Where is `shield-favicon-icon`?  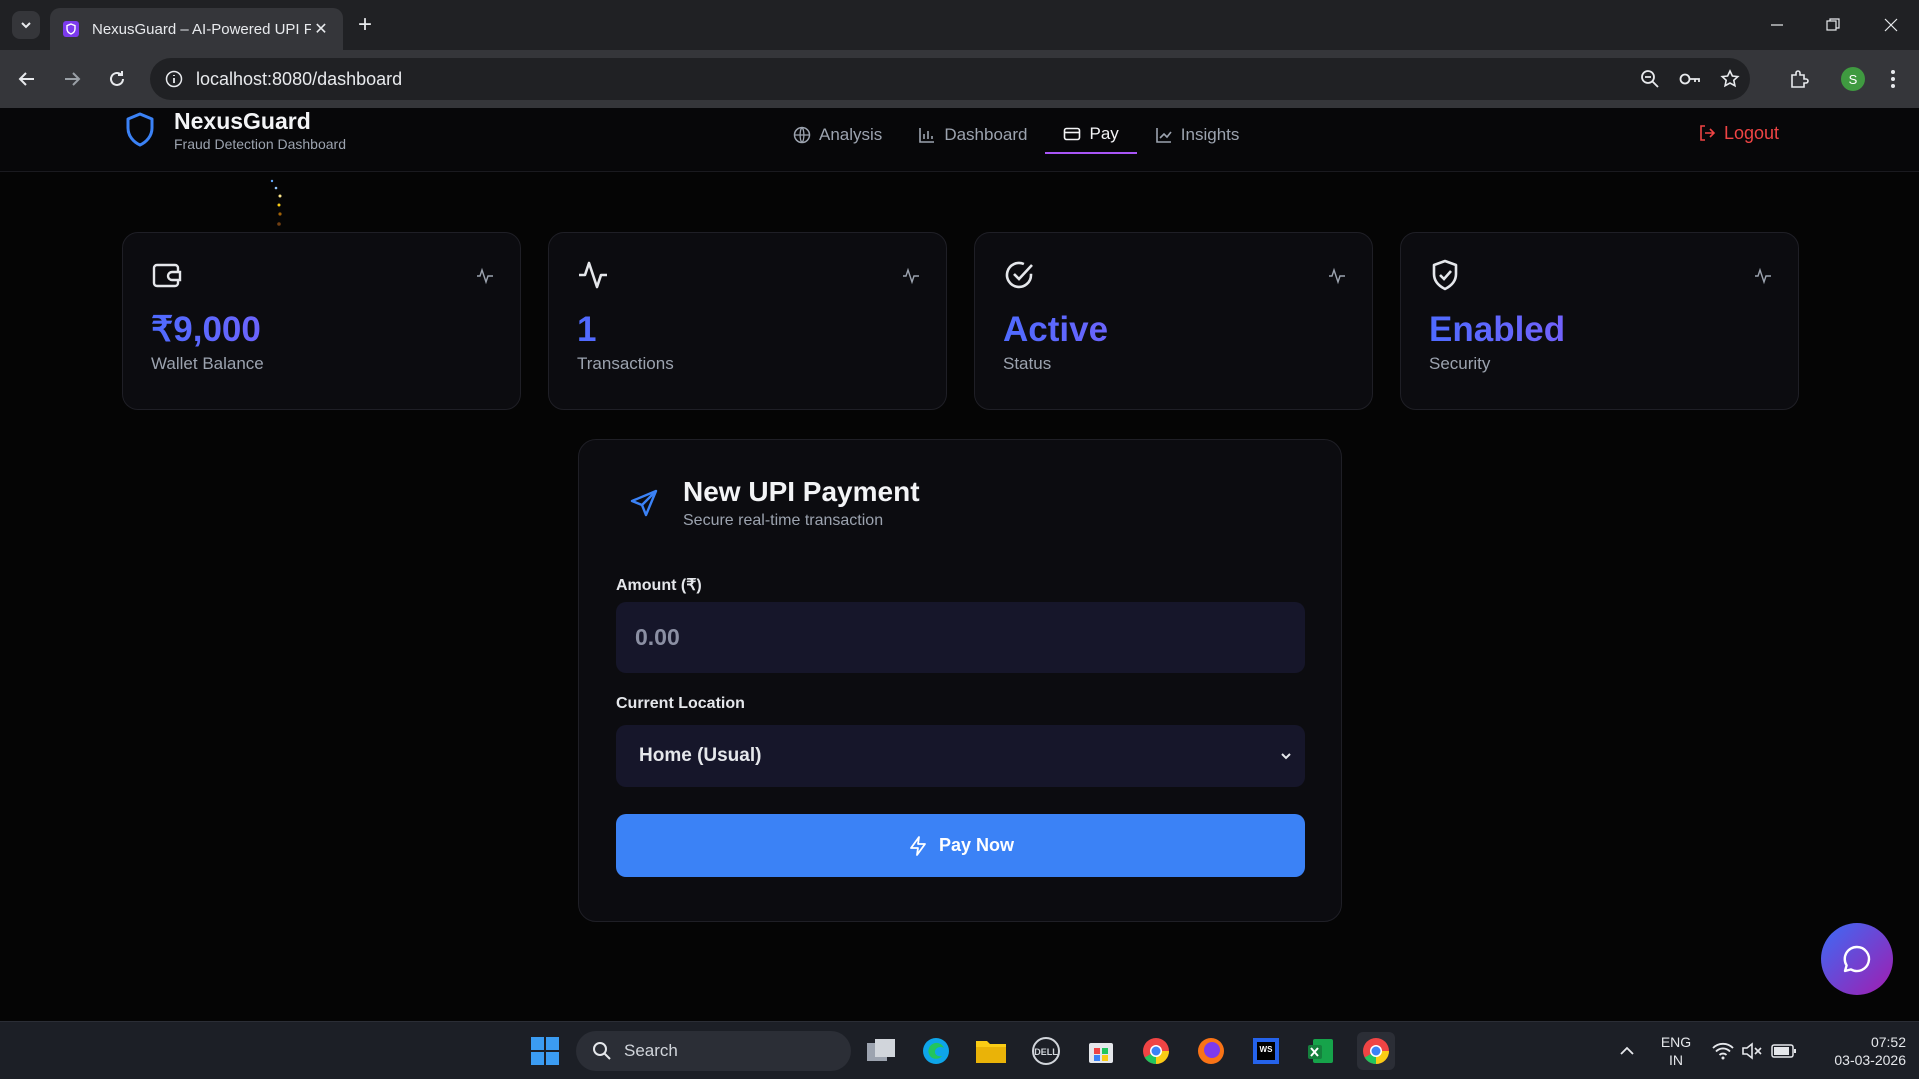
shield-favicon-icon is located at coordinates (71, 29).